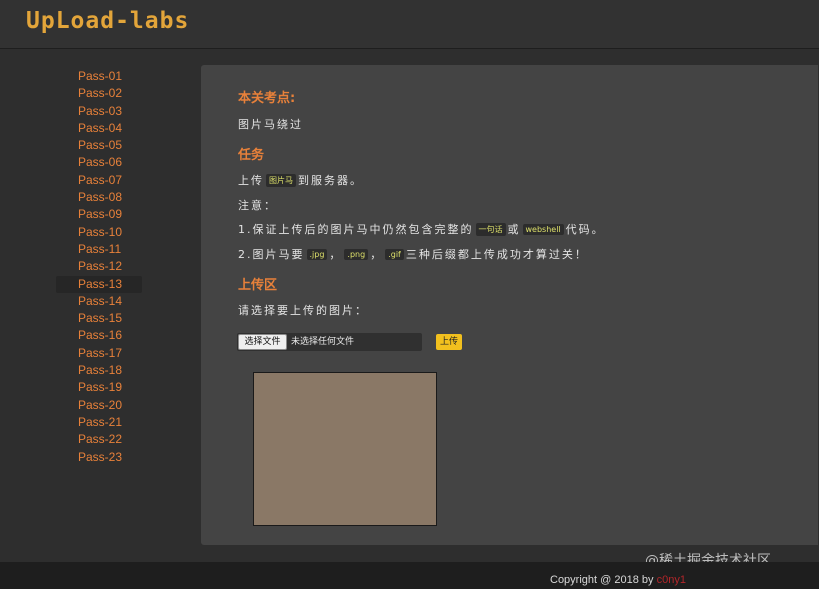 The image size is (819, 589). What do you see at coordinates (514, 229) in the screenshot?
I see `note1-mid: 或` at bounding box center [514, 229].